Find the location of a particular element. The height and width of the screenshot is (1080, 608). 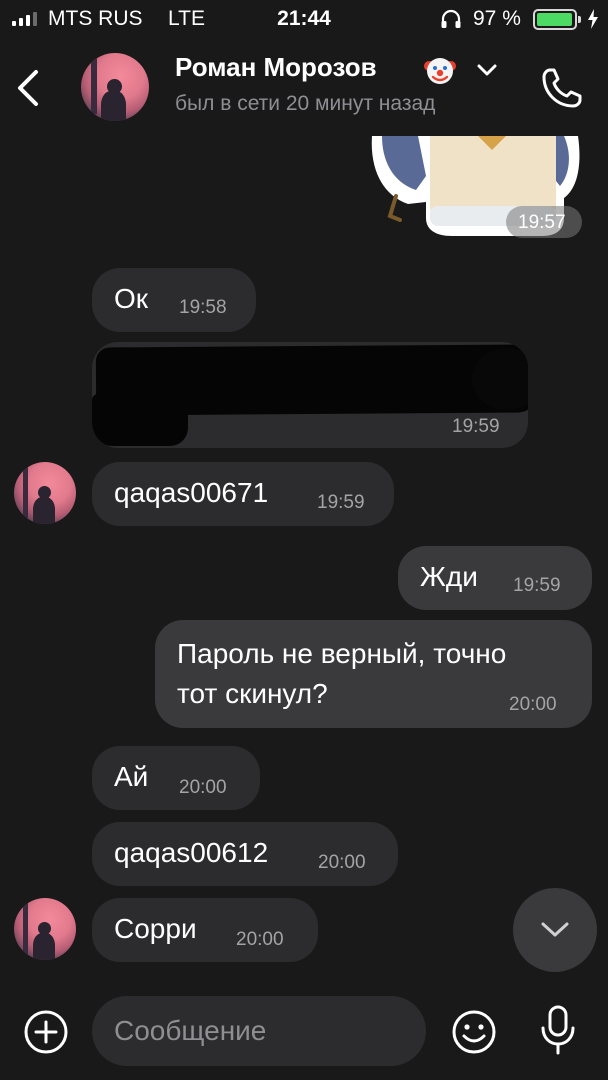

headphones-icon is located at coordinates (451, 18).